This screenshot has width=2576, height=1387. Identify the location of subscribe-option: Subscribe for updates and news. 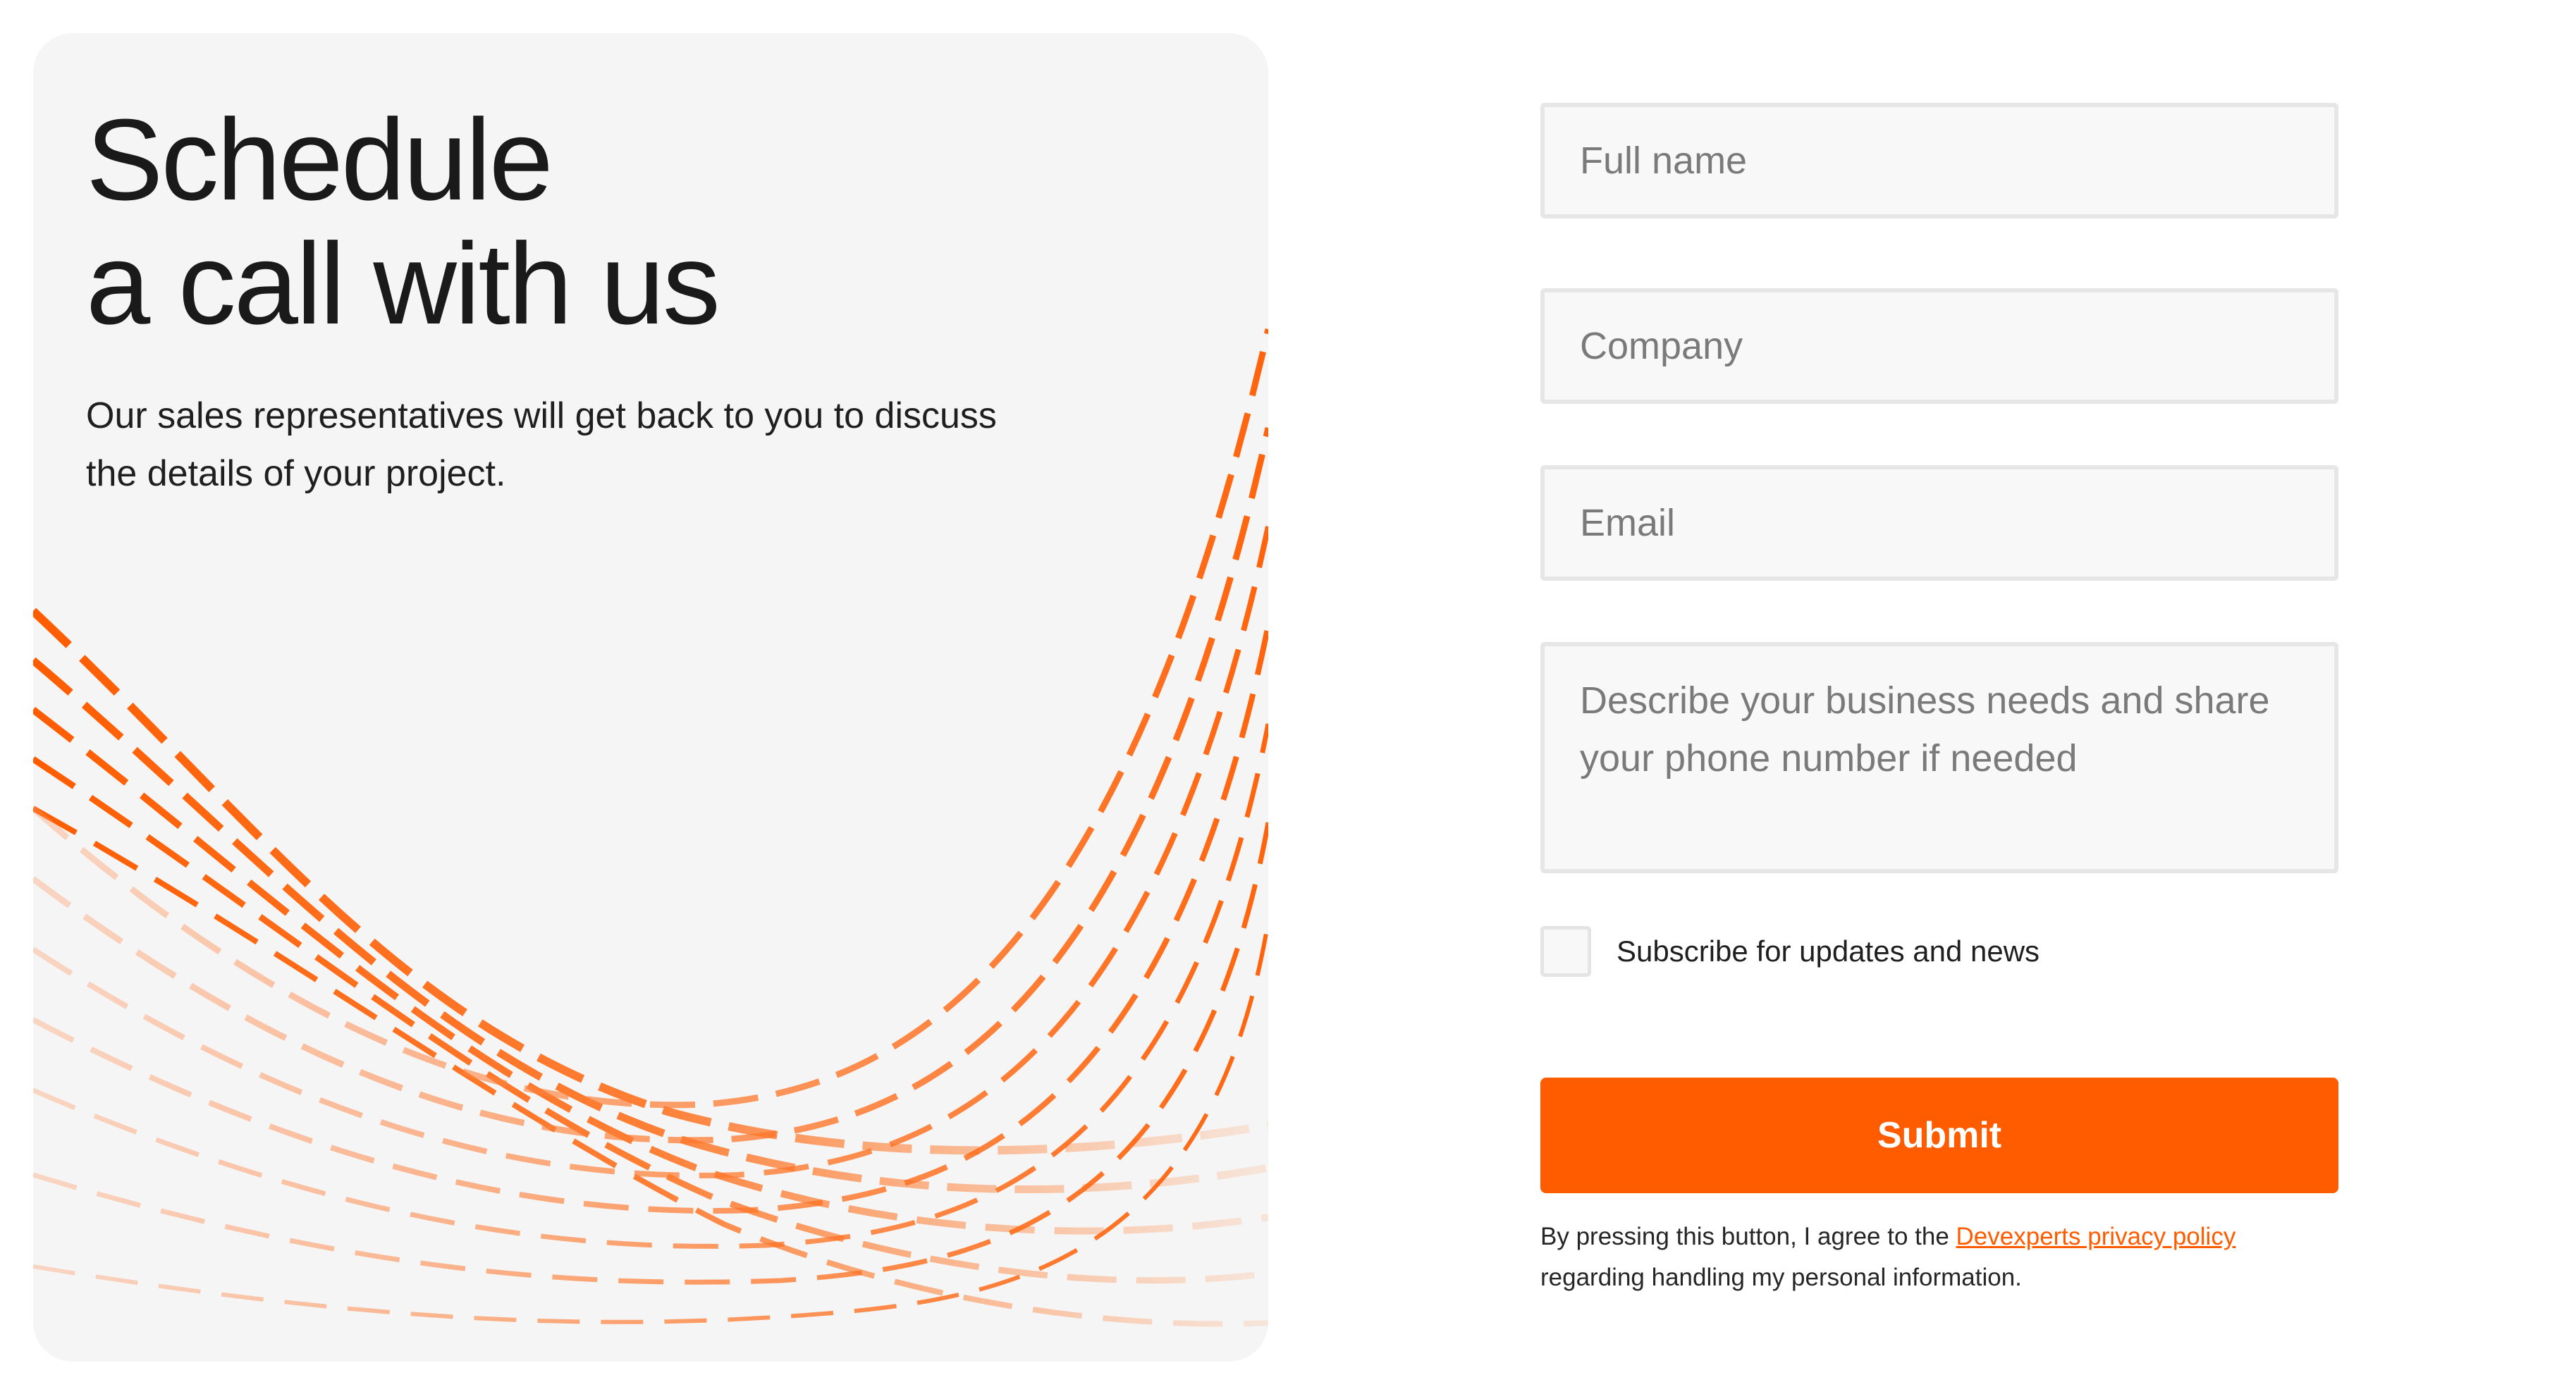
(1790, 951).